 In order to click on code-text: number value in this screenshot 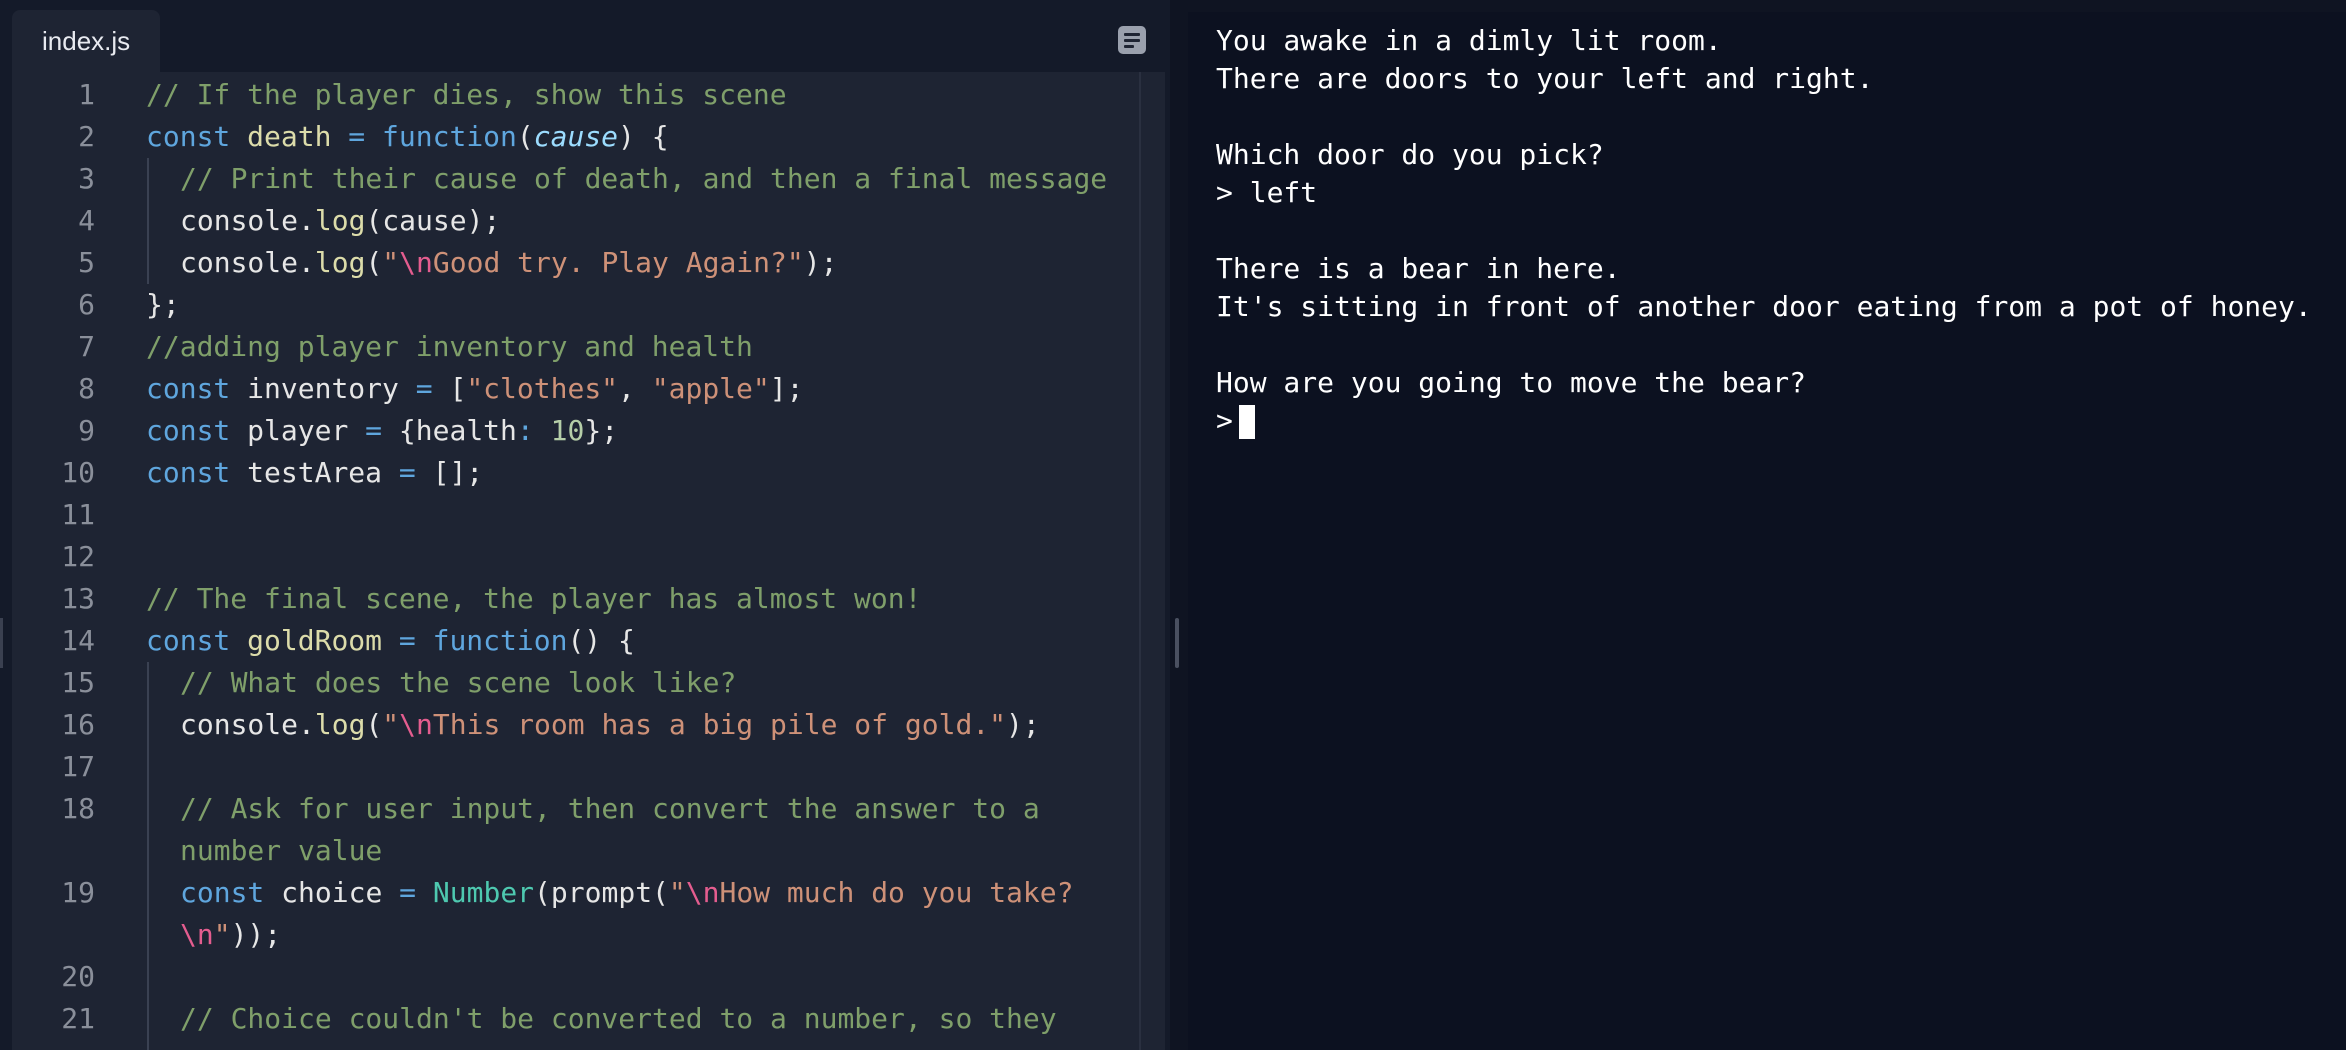, I will do `click(281, 851)`.